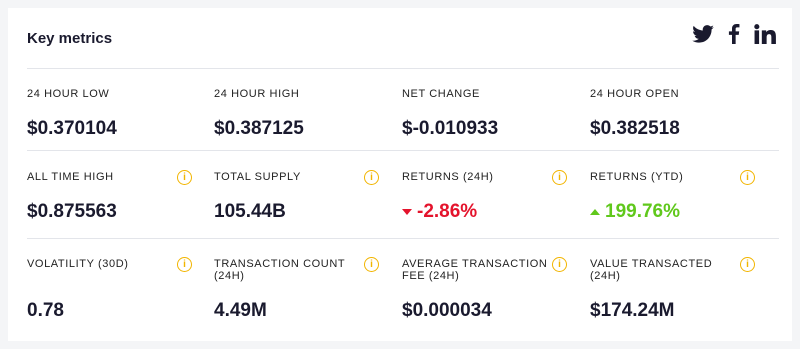 This screenshot has width=800, height=349. I want to click on metric-cell: RETURNS (YTD) i 199.76%, so click(674, 205).